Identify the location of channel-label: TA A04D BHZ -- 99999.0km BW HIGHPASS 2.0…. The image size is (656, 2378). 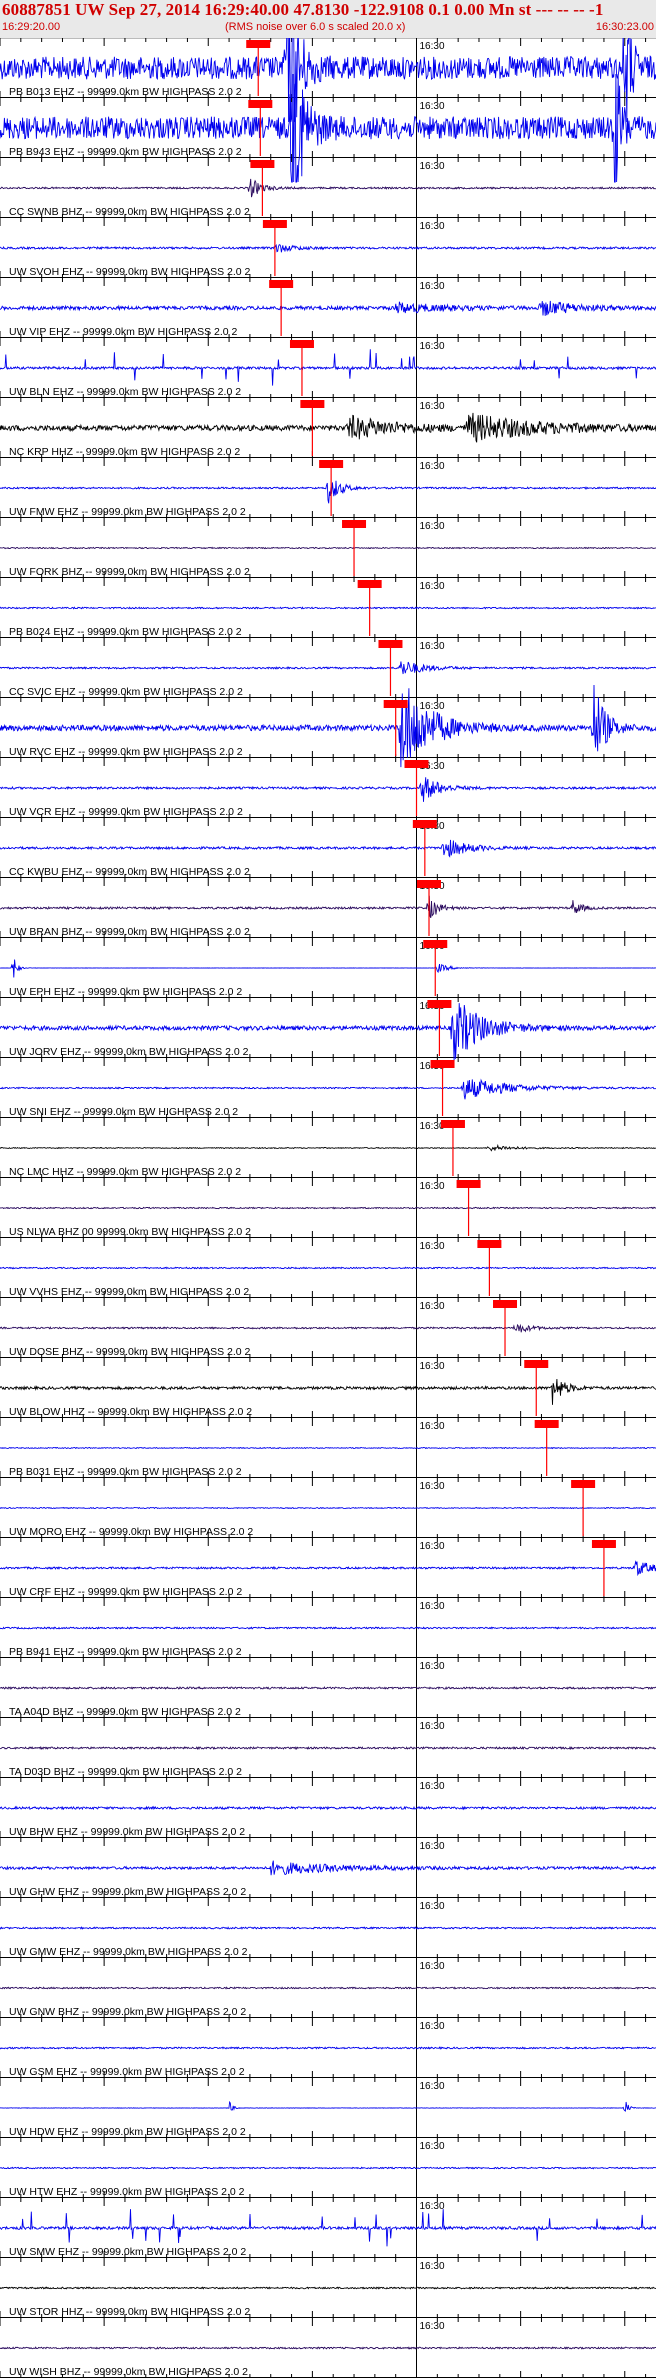
(125, 1712).